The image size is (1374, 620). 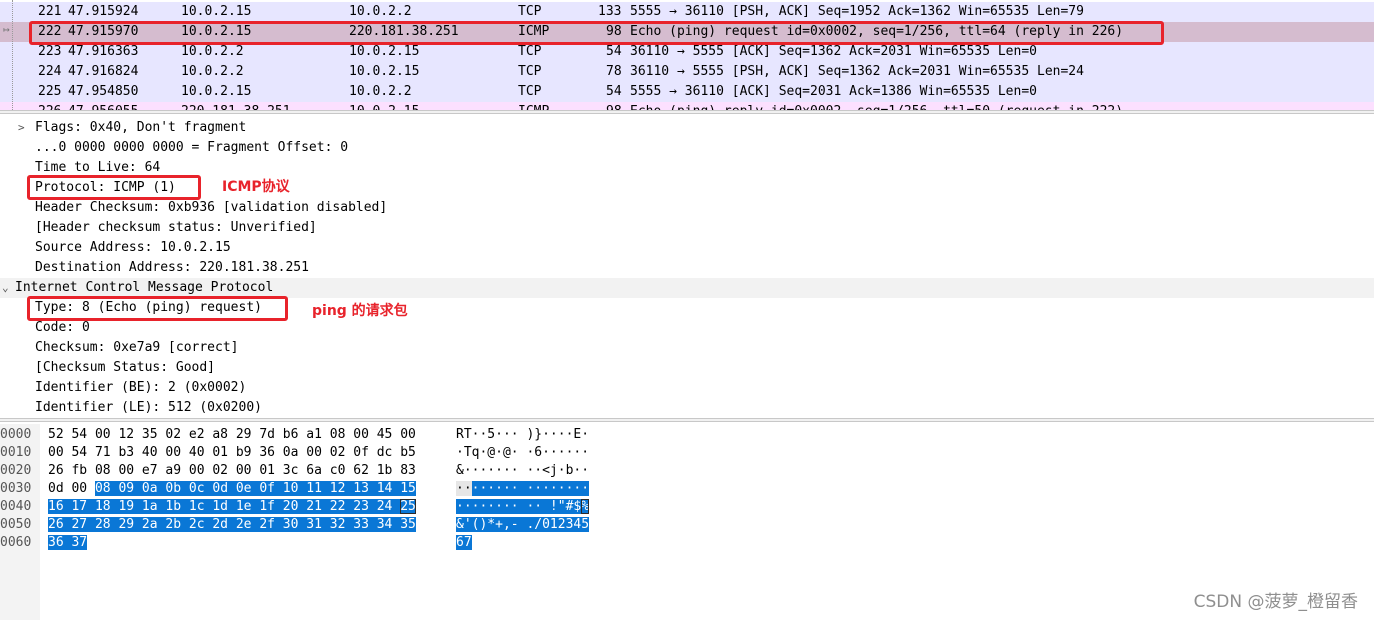 What do you see at coordinates (114, 187) in the screenshot?
I see `highlight-box-protocol` at bounding box center [114, 187].